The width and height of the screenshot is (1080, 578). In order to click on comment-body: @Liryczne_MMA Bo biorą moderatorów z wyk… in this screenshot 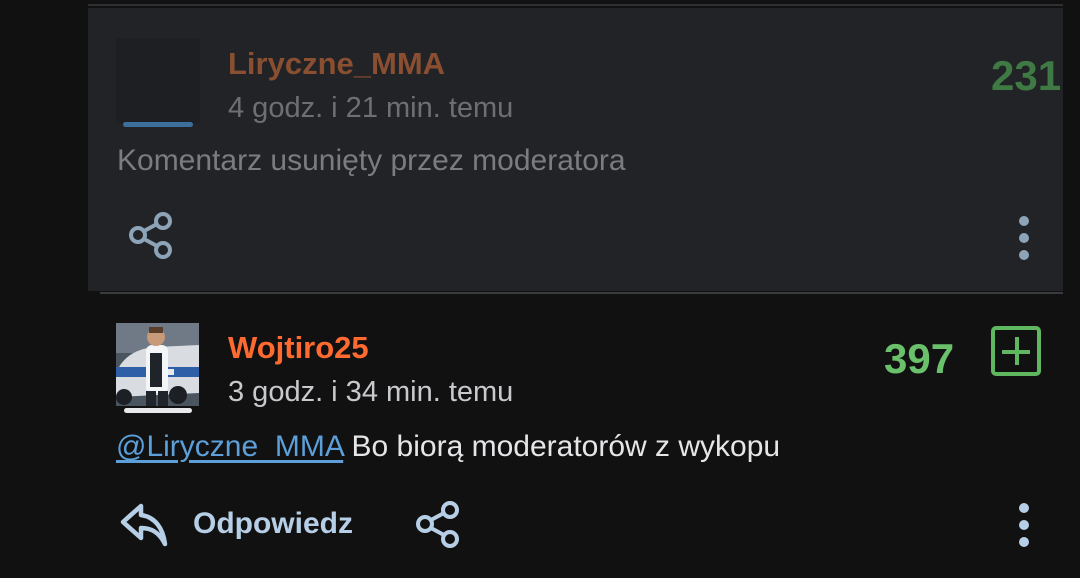, I will do `click(448, 447)`.